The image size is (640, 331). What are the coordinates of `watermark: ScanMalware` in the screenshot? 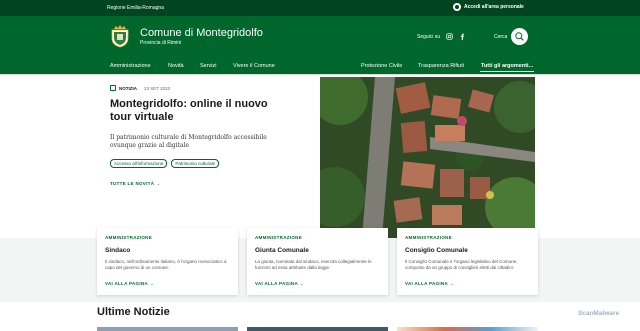 It's located at (599, 313).